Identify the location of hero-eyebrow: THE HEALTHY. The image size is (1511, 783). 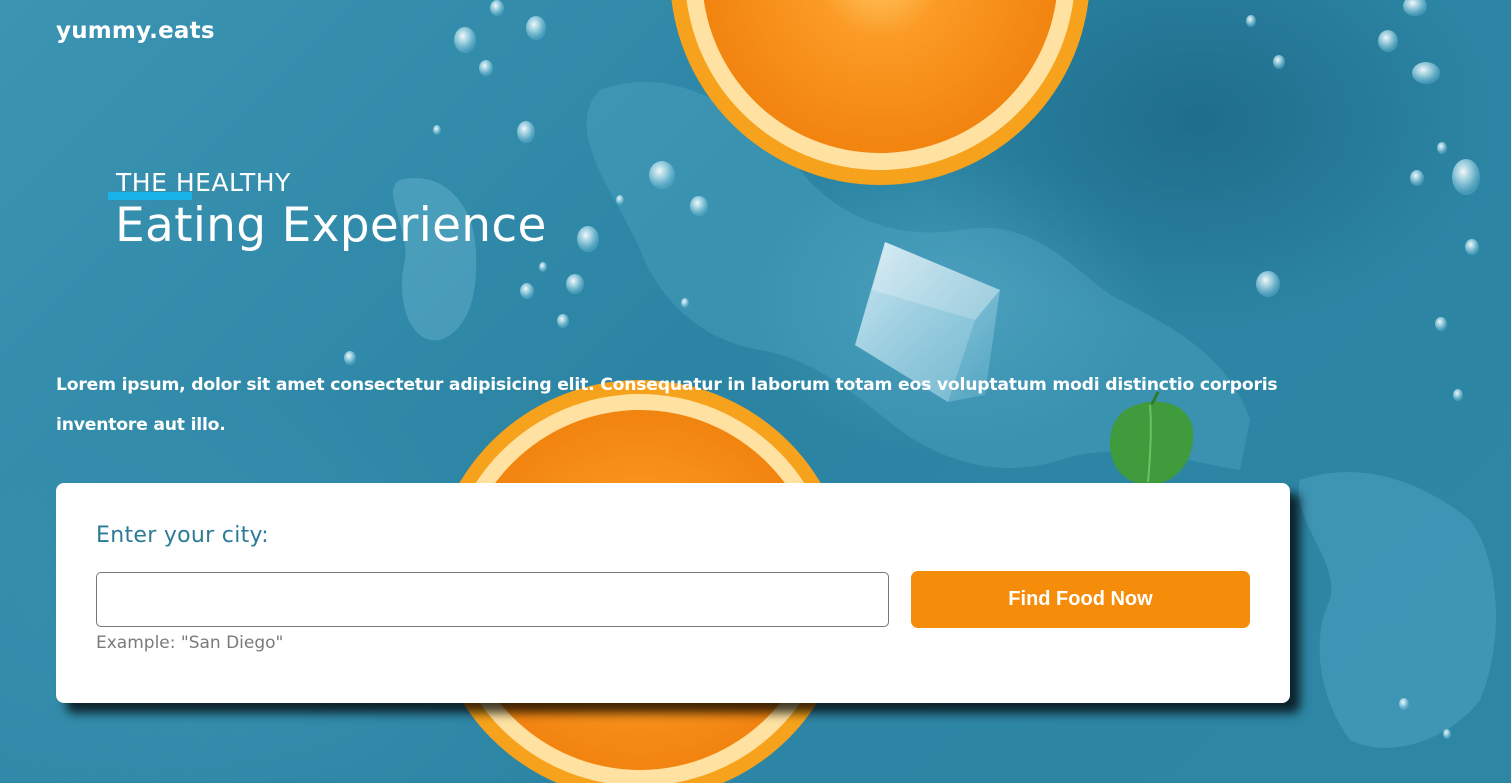
(203, 182).